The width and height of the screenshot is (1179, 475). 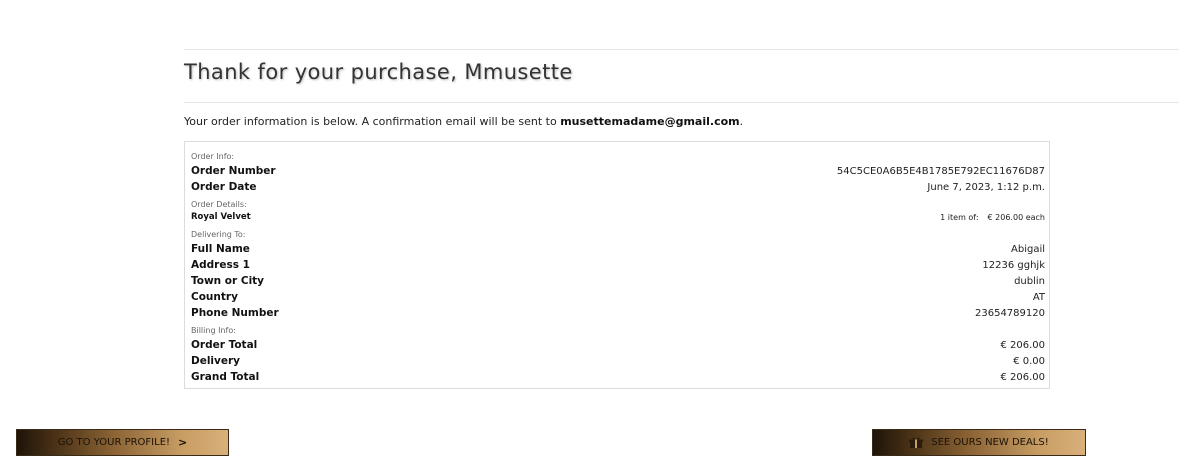 I want to click on delivery-row: Delivery € 0.00, so click(x=618, y=361).